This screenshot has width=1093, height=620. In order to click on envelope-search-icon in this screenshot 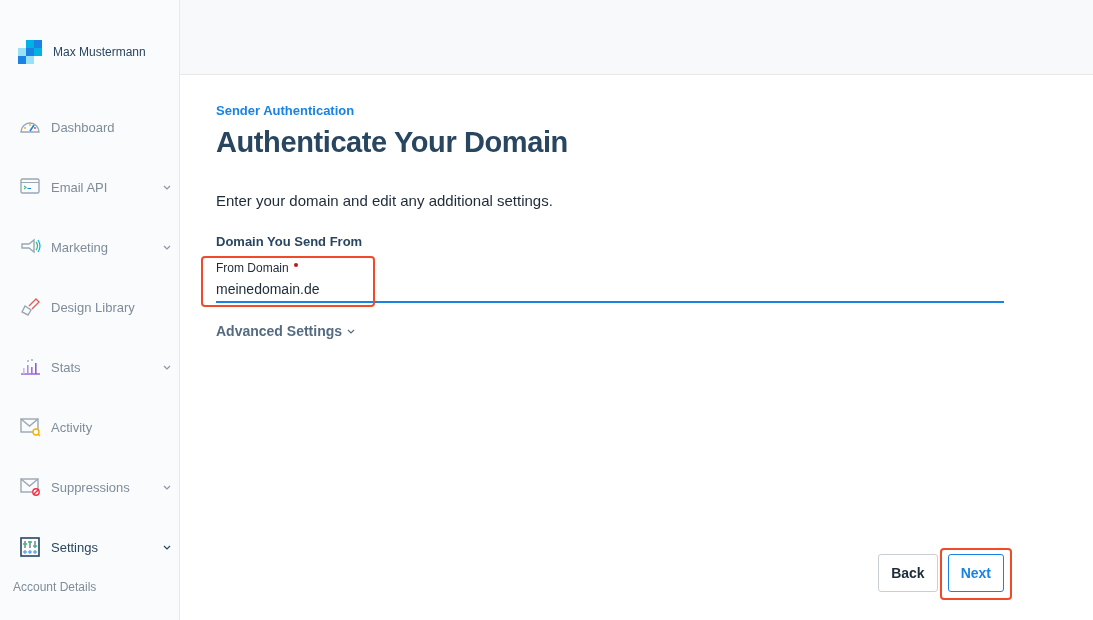, I will do `click(30, 427)`.